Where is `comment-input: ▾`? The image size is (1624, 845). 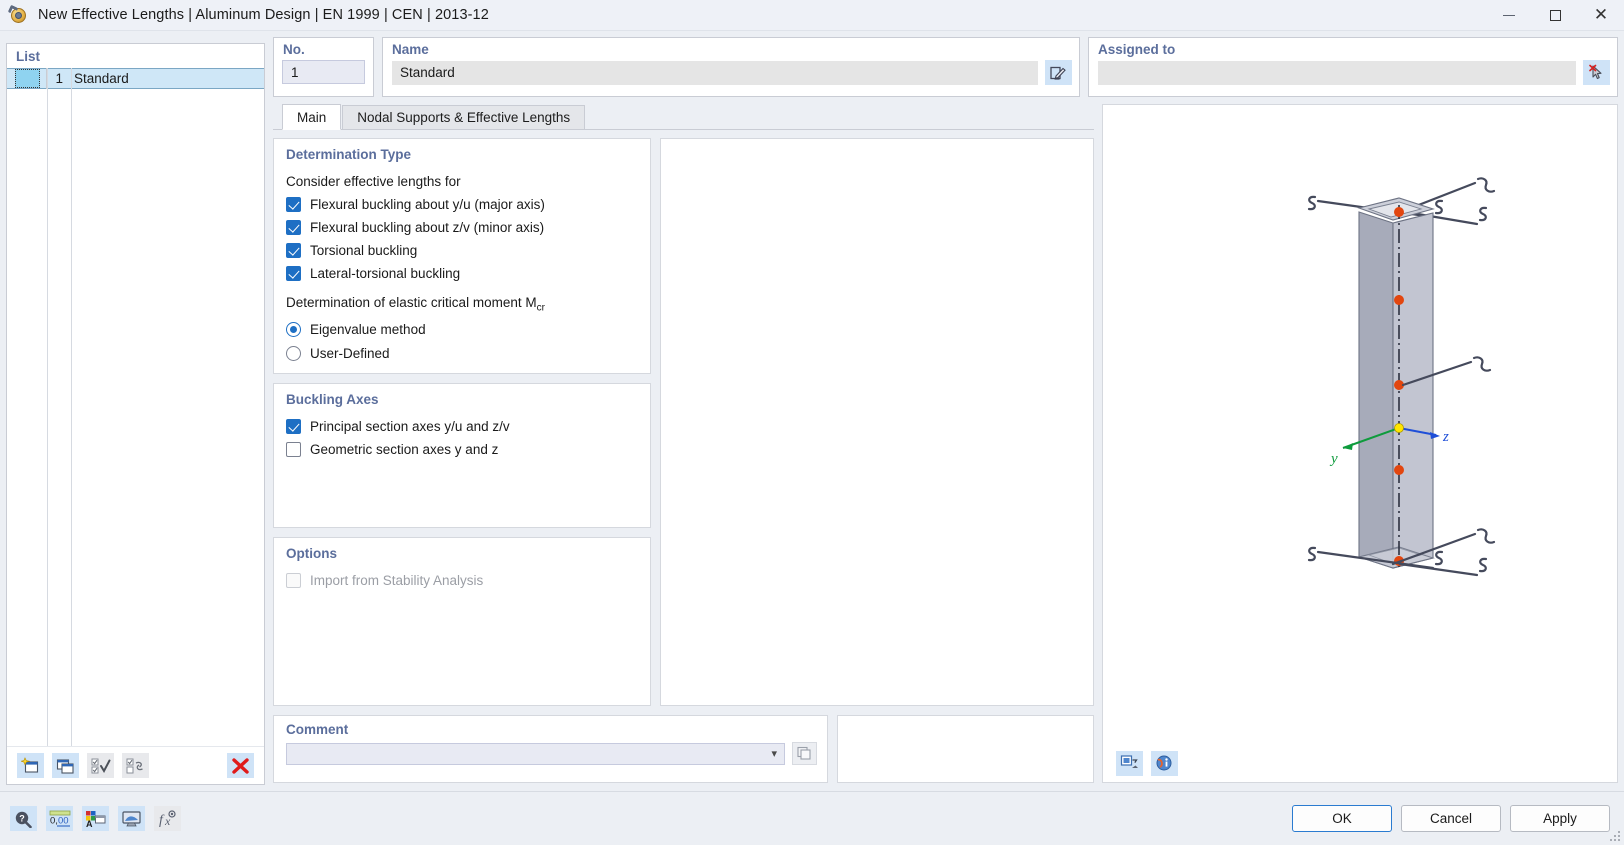
comment-input: ▾ is located at coordinates (535, 753).